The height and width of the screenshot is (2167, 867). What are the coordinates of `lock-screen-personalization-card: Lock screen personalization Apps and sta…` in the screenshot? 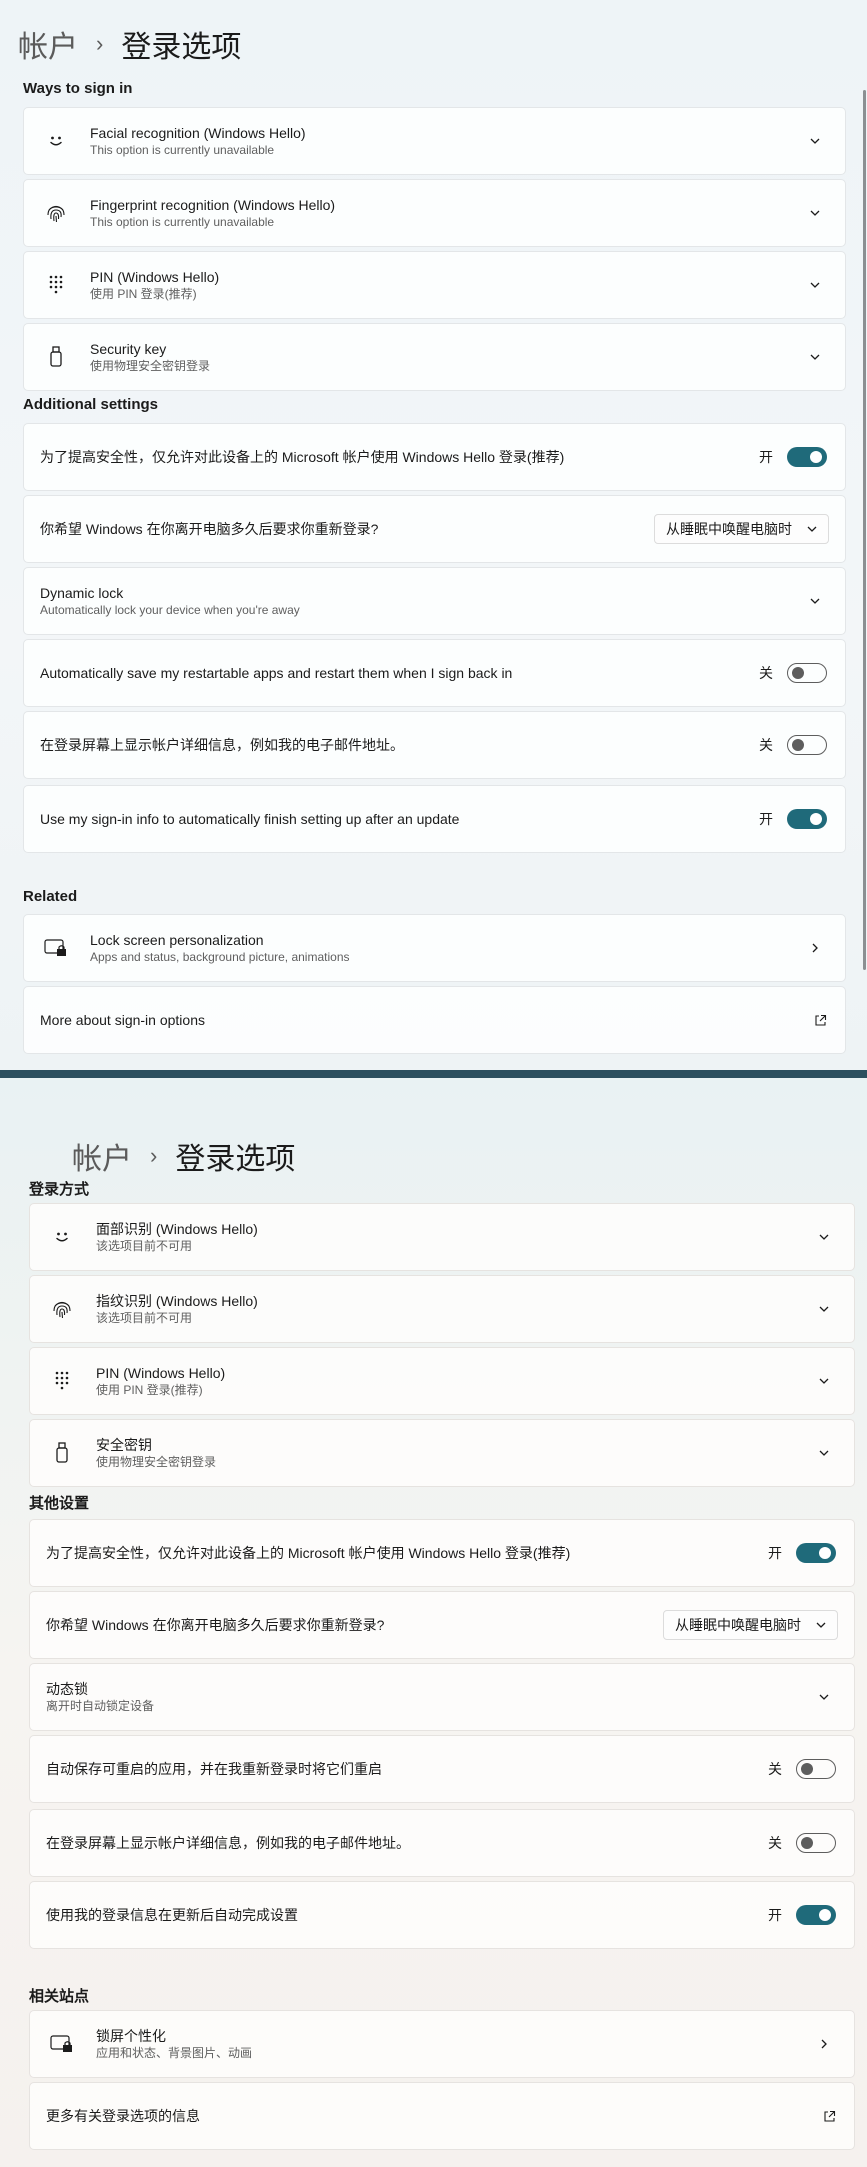 It's located at (434, 948).